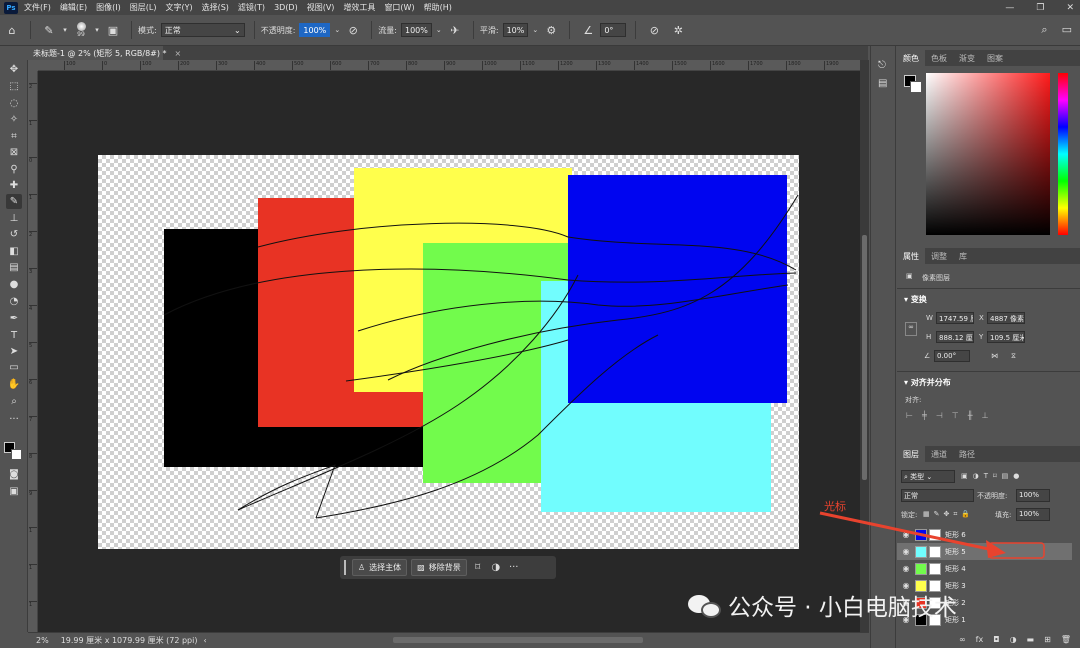  Describe the element at coordinates (14, 218) in the screenshot. I see `clone-stamp-icon: ⊥` at that location.